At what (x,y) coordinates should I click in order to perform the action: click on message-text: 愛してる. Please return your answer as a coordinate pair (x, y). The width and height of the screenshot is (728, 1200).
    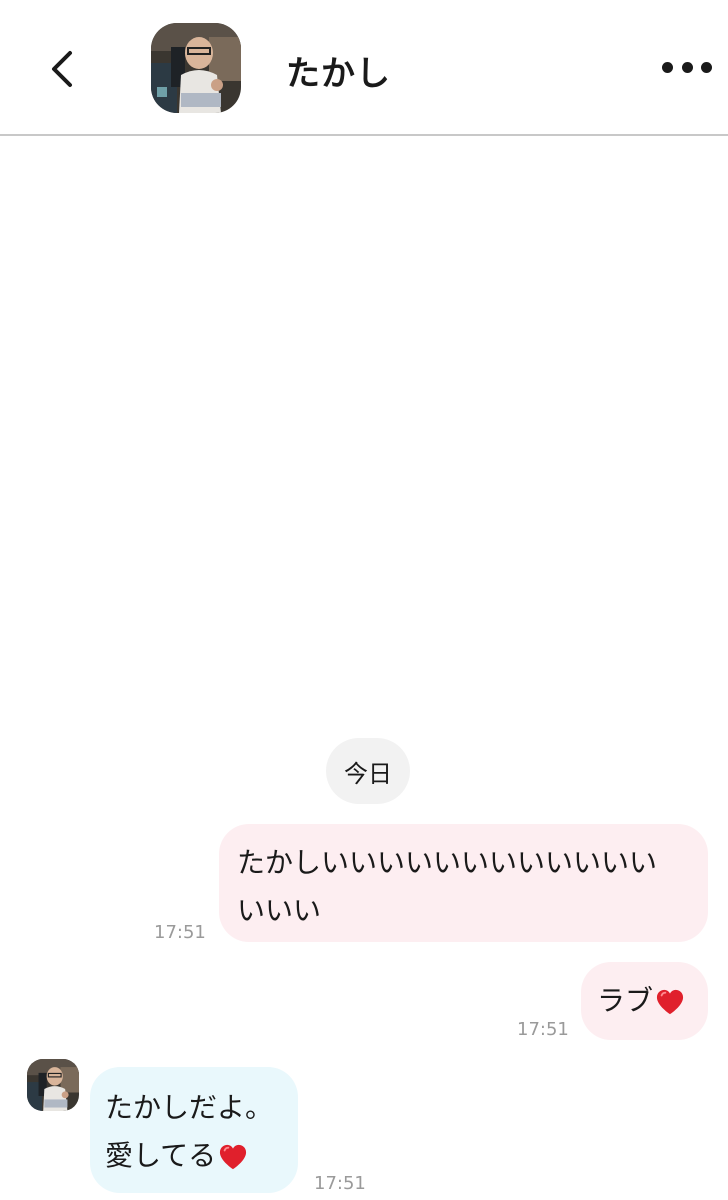
    Looking at the image, I should click on (161, 1155).